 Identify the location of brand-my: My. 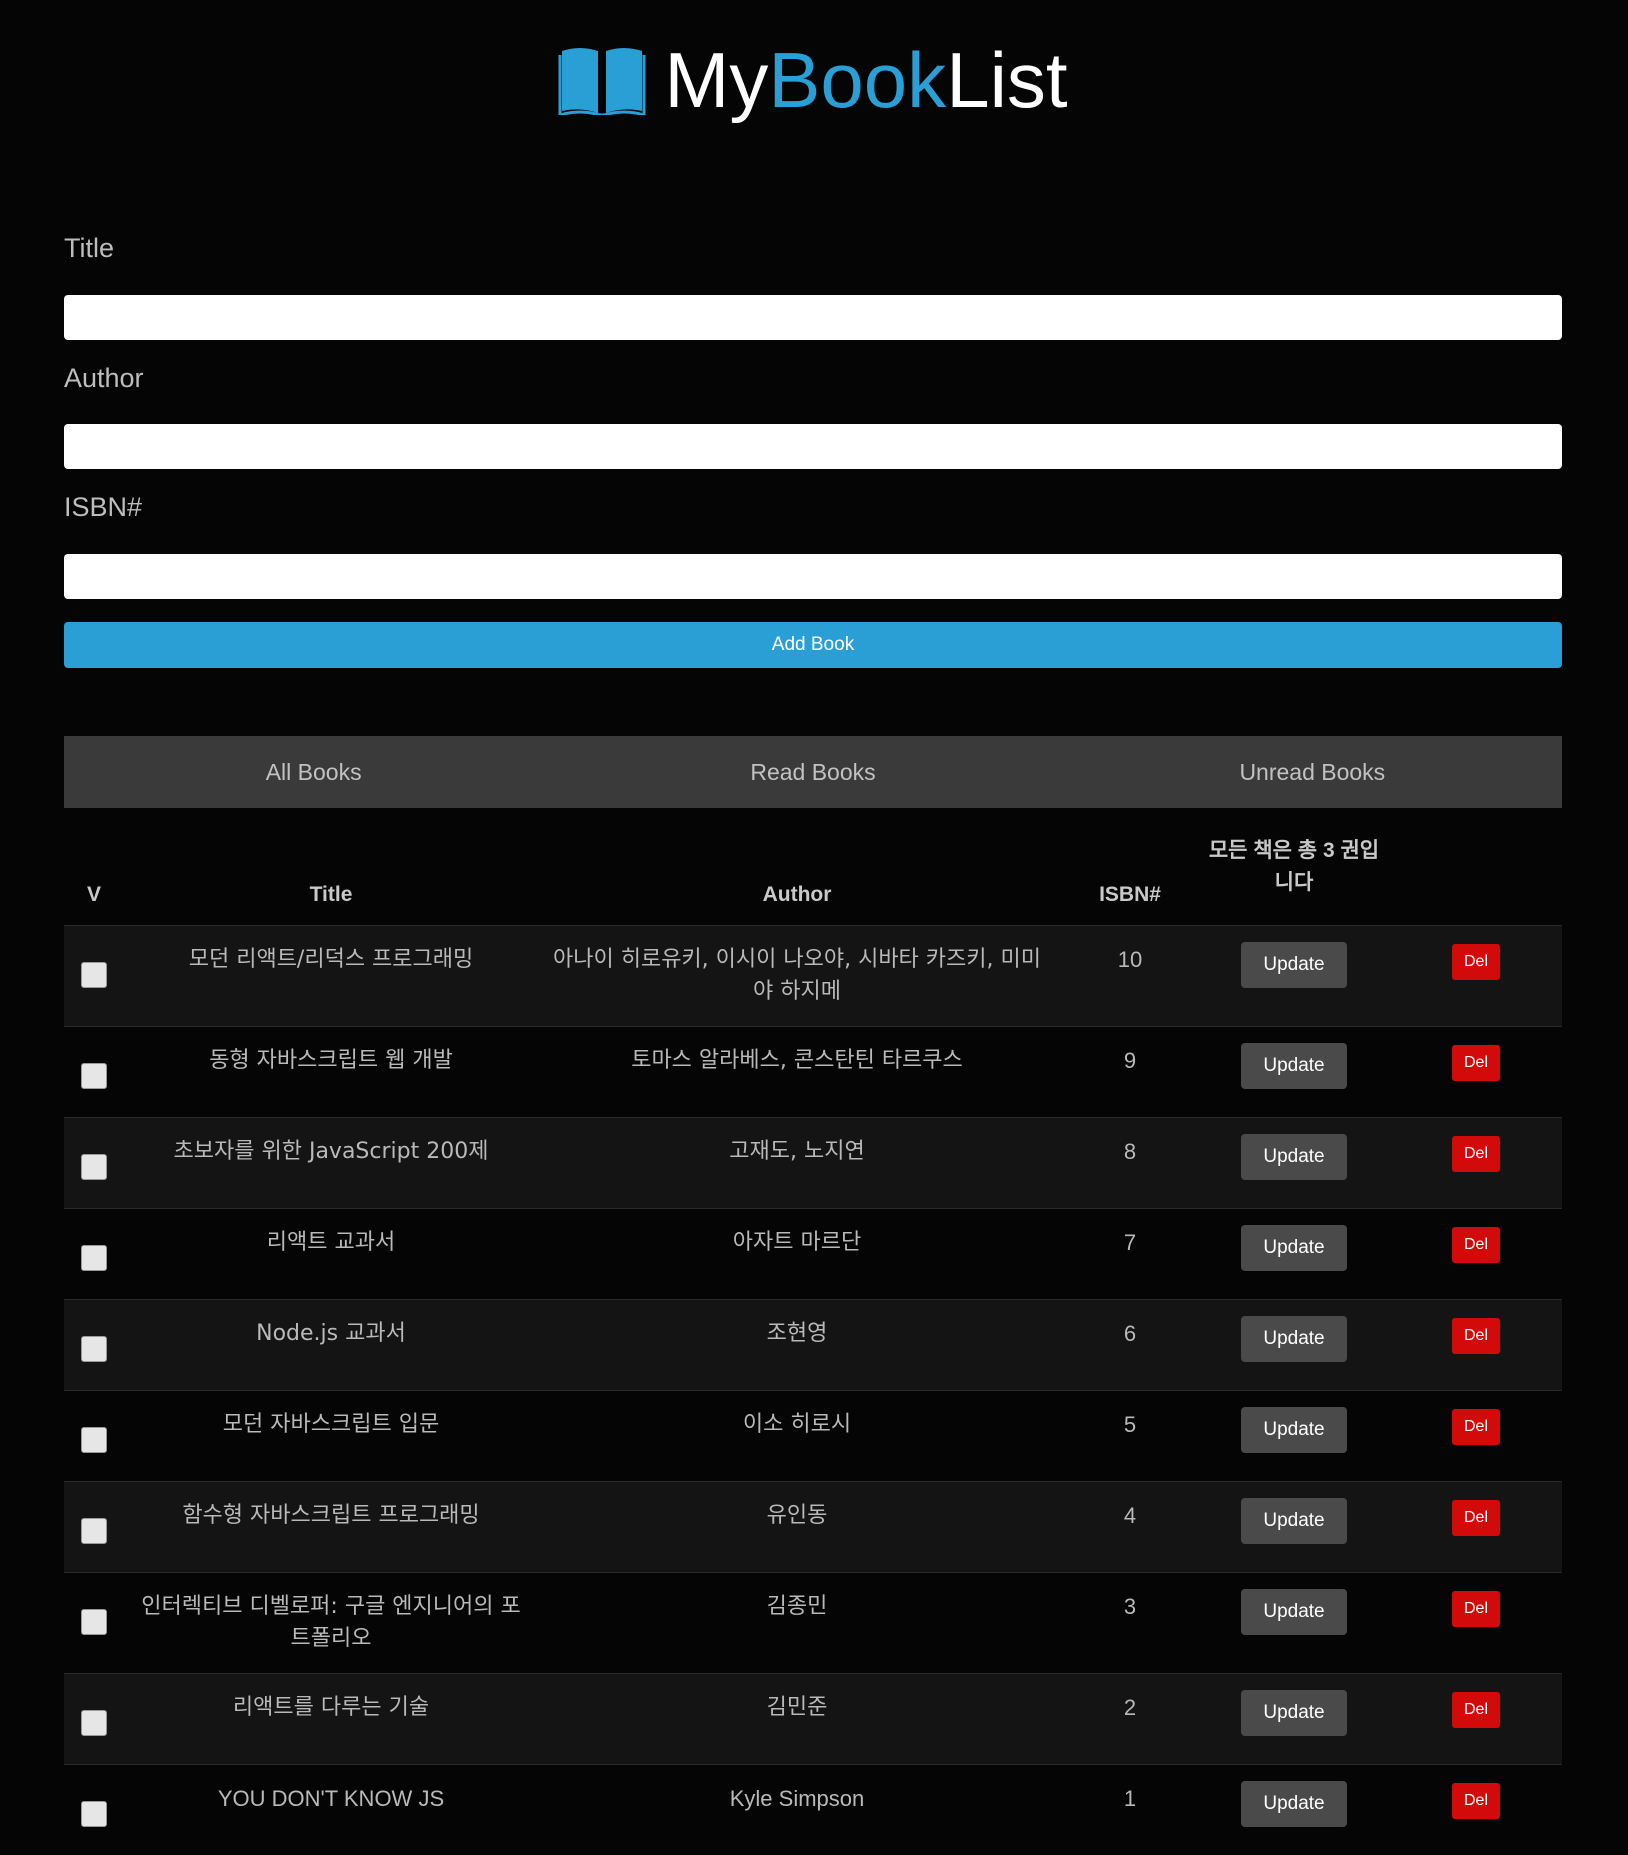
(716, 80).